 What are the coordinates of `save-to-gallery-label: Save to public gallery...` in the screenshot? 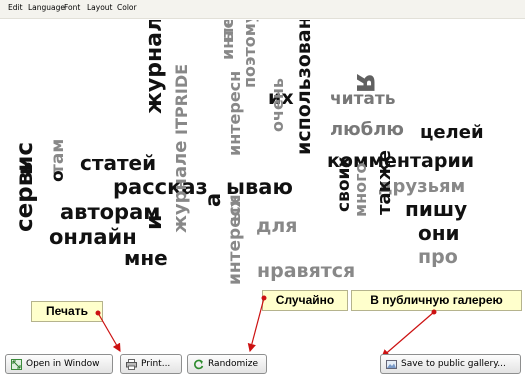 It's located at (453, 364).